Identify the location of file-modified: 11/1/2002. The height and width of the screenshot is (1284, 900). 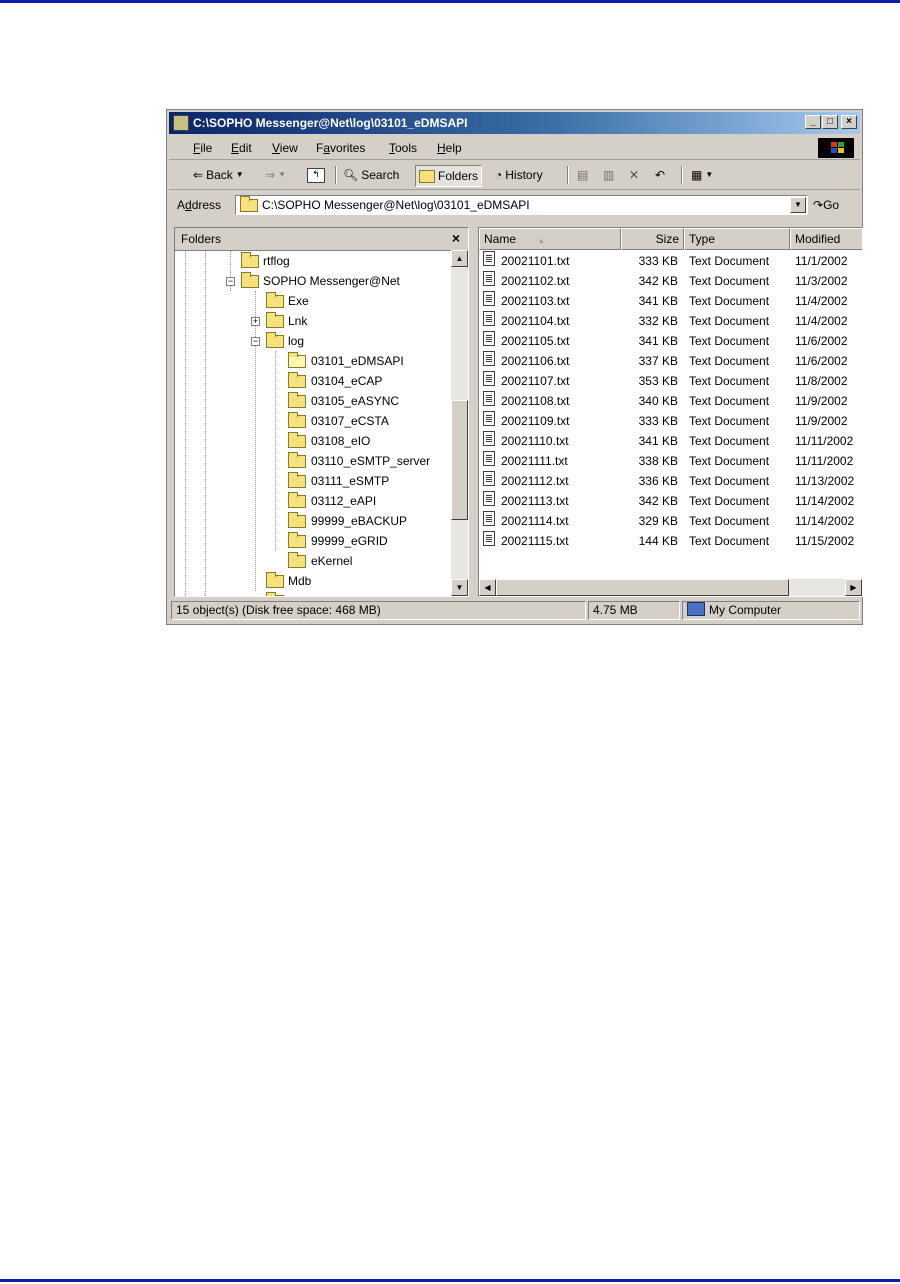
(821, 261).